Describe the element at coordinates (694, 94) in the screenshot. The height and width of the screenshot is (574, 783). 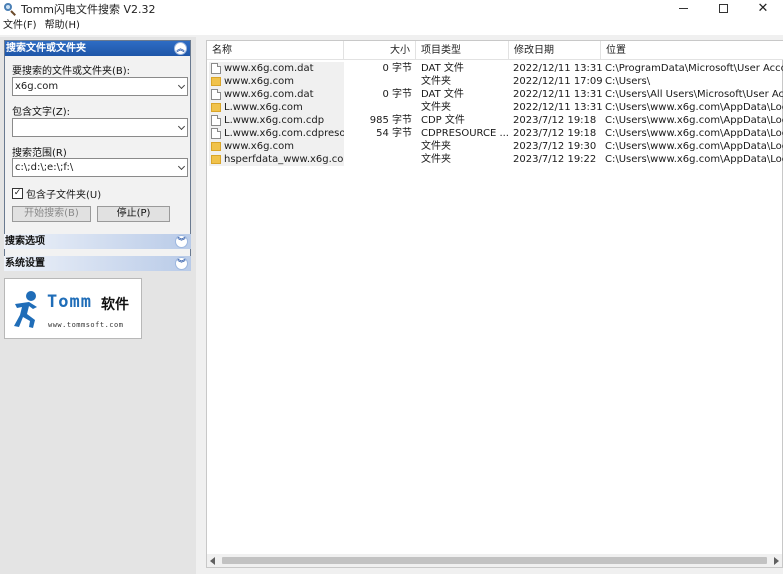
I see `file-location: C:\Users\All Users\Microsoft\User Acco` at that location.